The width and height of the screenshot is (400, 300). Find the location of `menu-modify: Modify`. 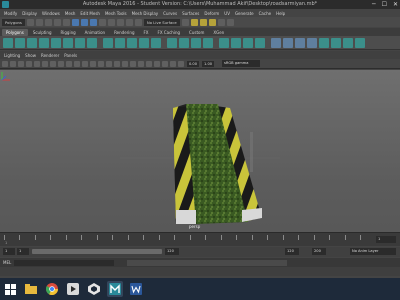

menu-modify: Modify is located at coordinates (10, 13).